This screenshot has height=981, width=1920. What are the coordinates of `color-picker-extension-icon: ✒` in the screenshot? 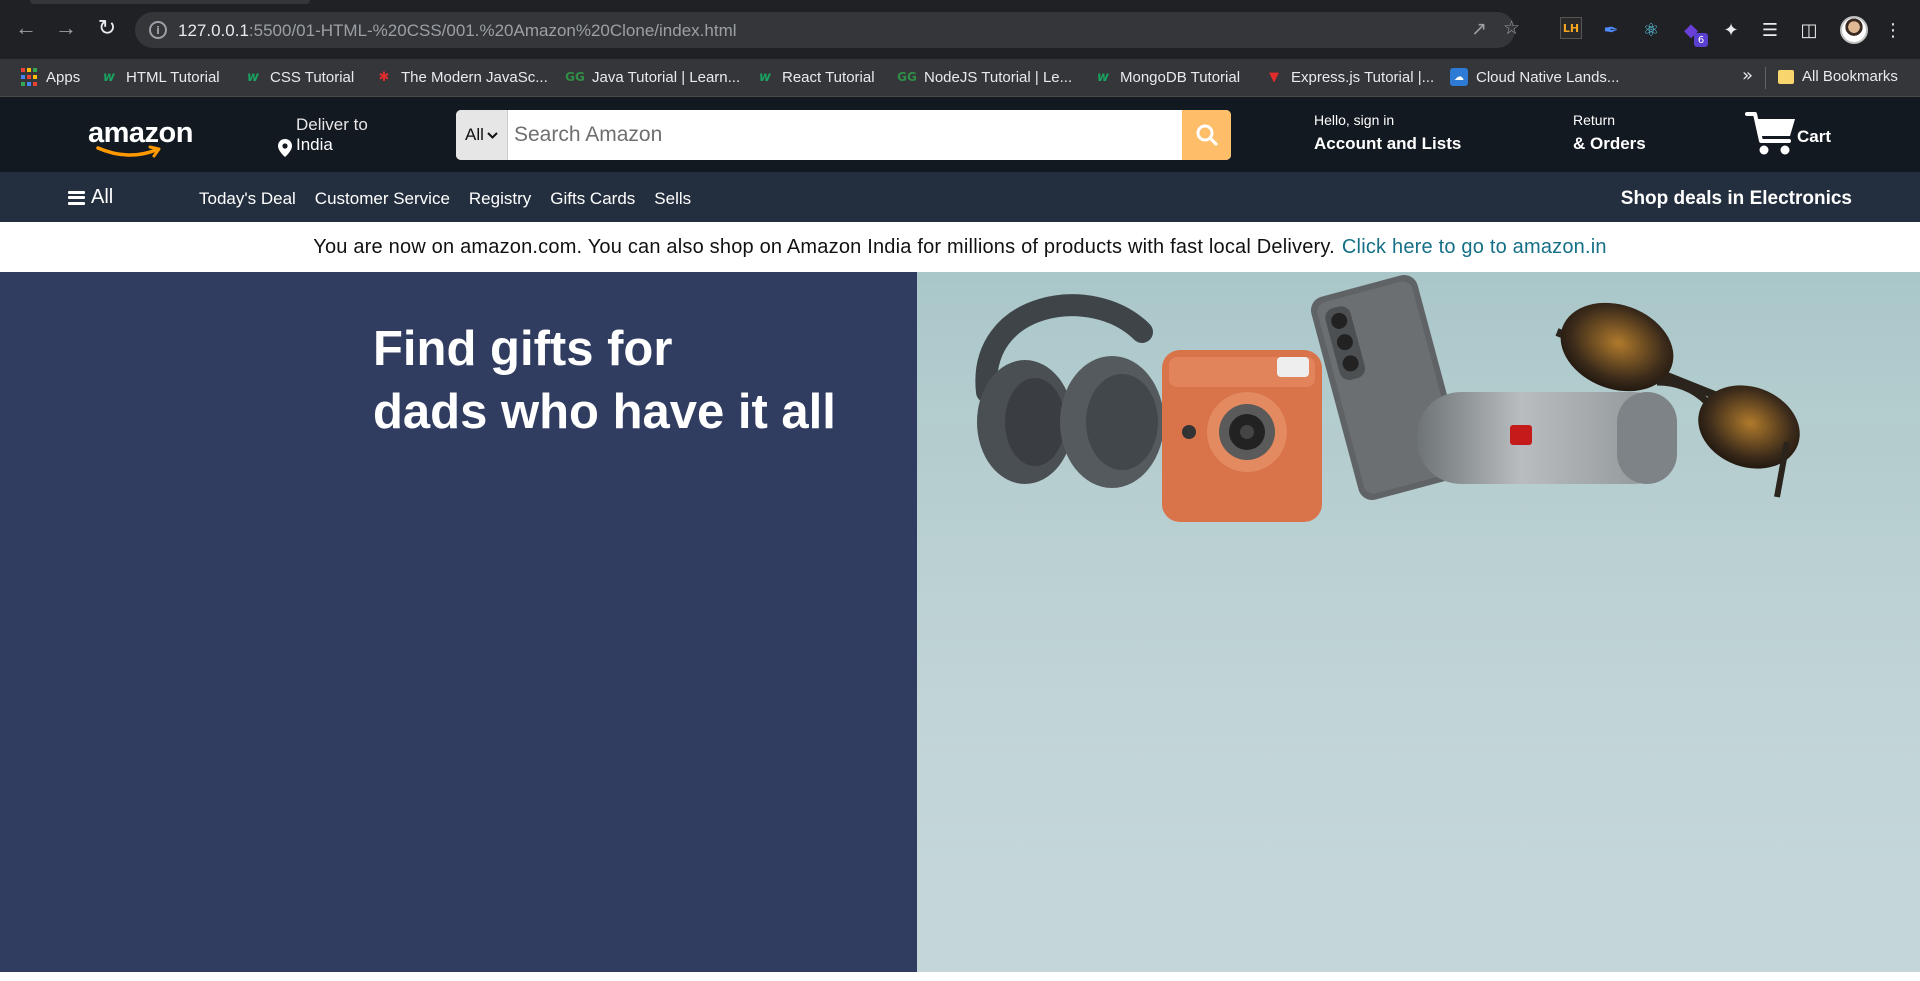 It's located at (1611, 30).